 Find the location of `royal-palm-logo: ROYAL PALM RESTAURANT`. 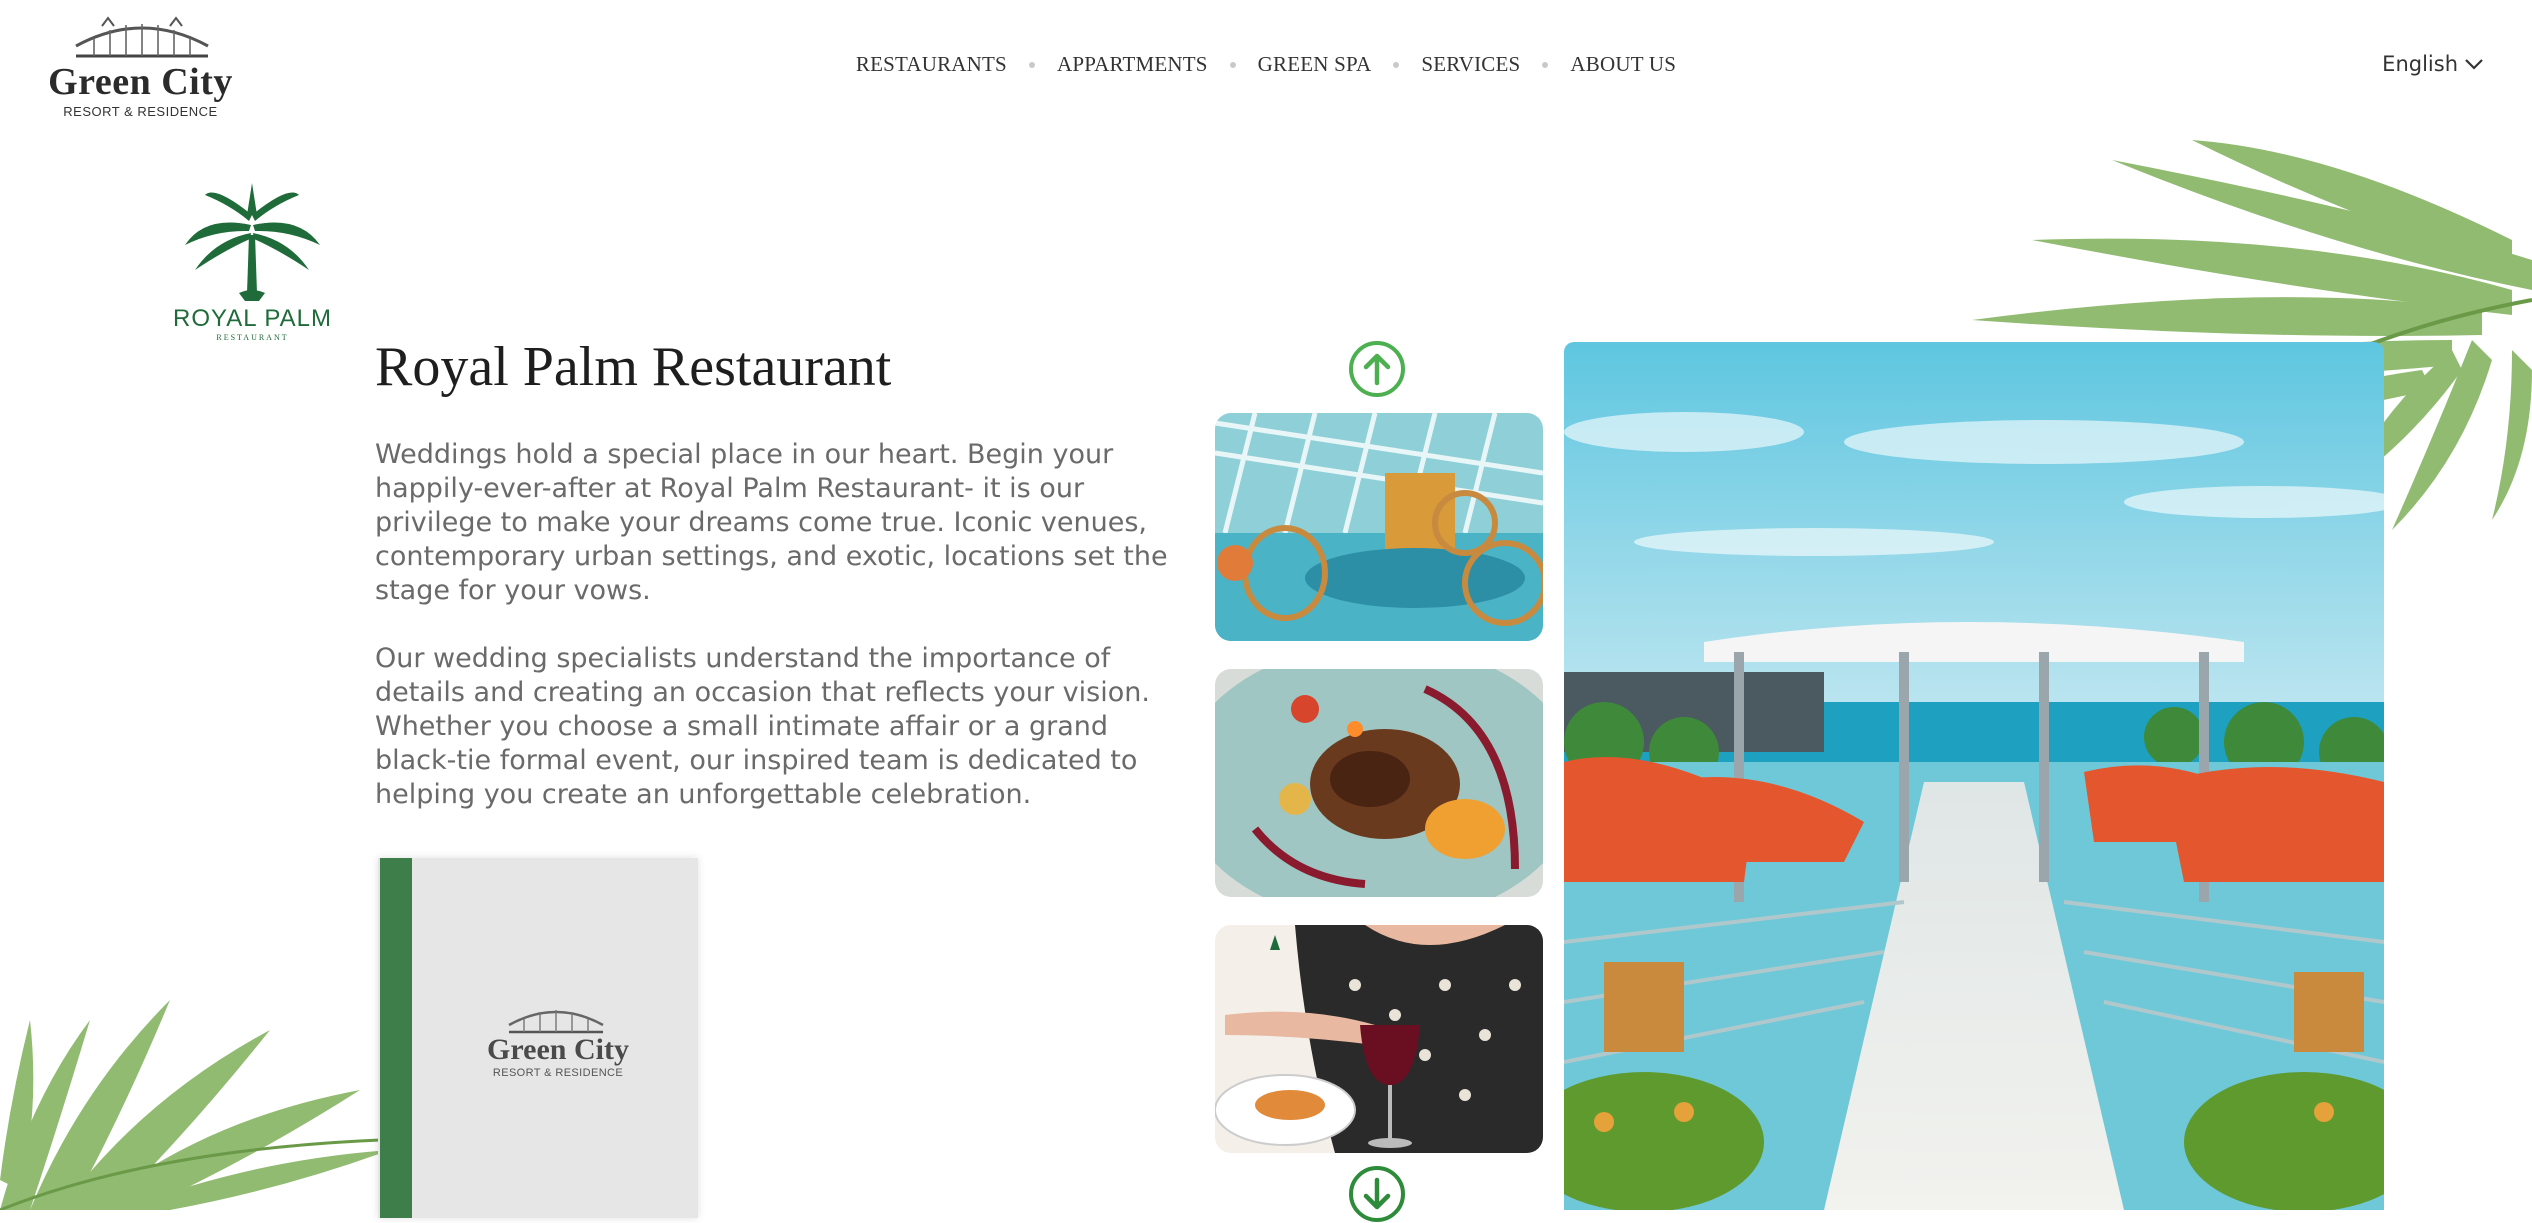

royal-palm-logo: ROYAL PALM RESTAURANT is located at coordinates (252, 260).